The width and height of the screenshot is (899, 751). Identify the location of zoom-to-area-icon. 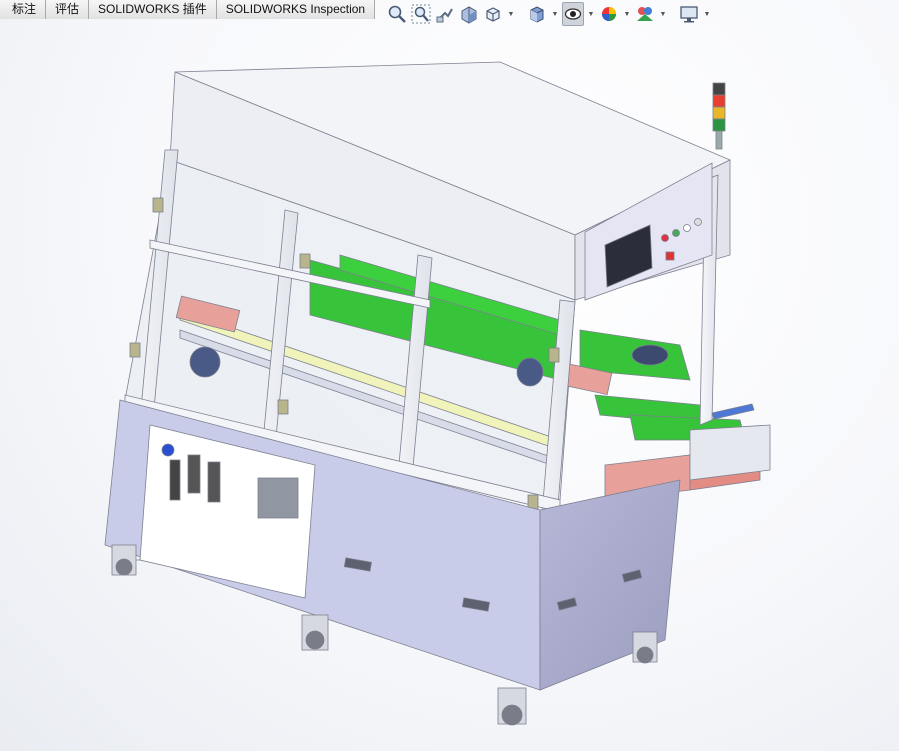
(421, 14).